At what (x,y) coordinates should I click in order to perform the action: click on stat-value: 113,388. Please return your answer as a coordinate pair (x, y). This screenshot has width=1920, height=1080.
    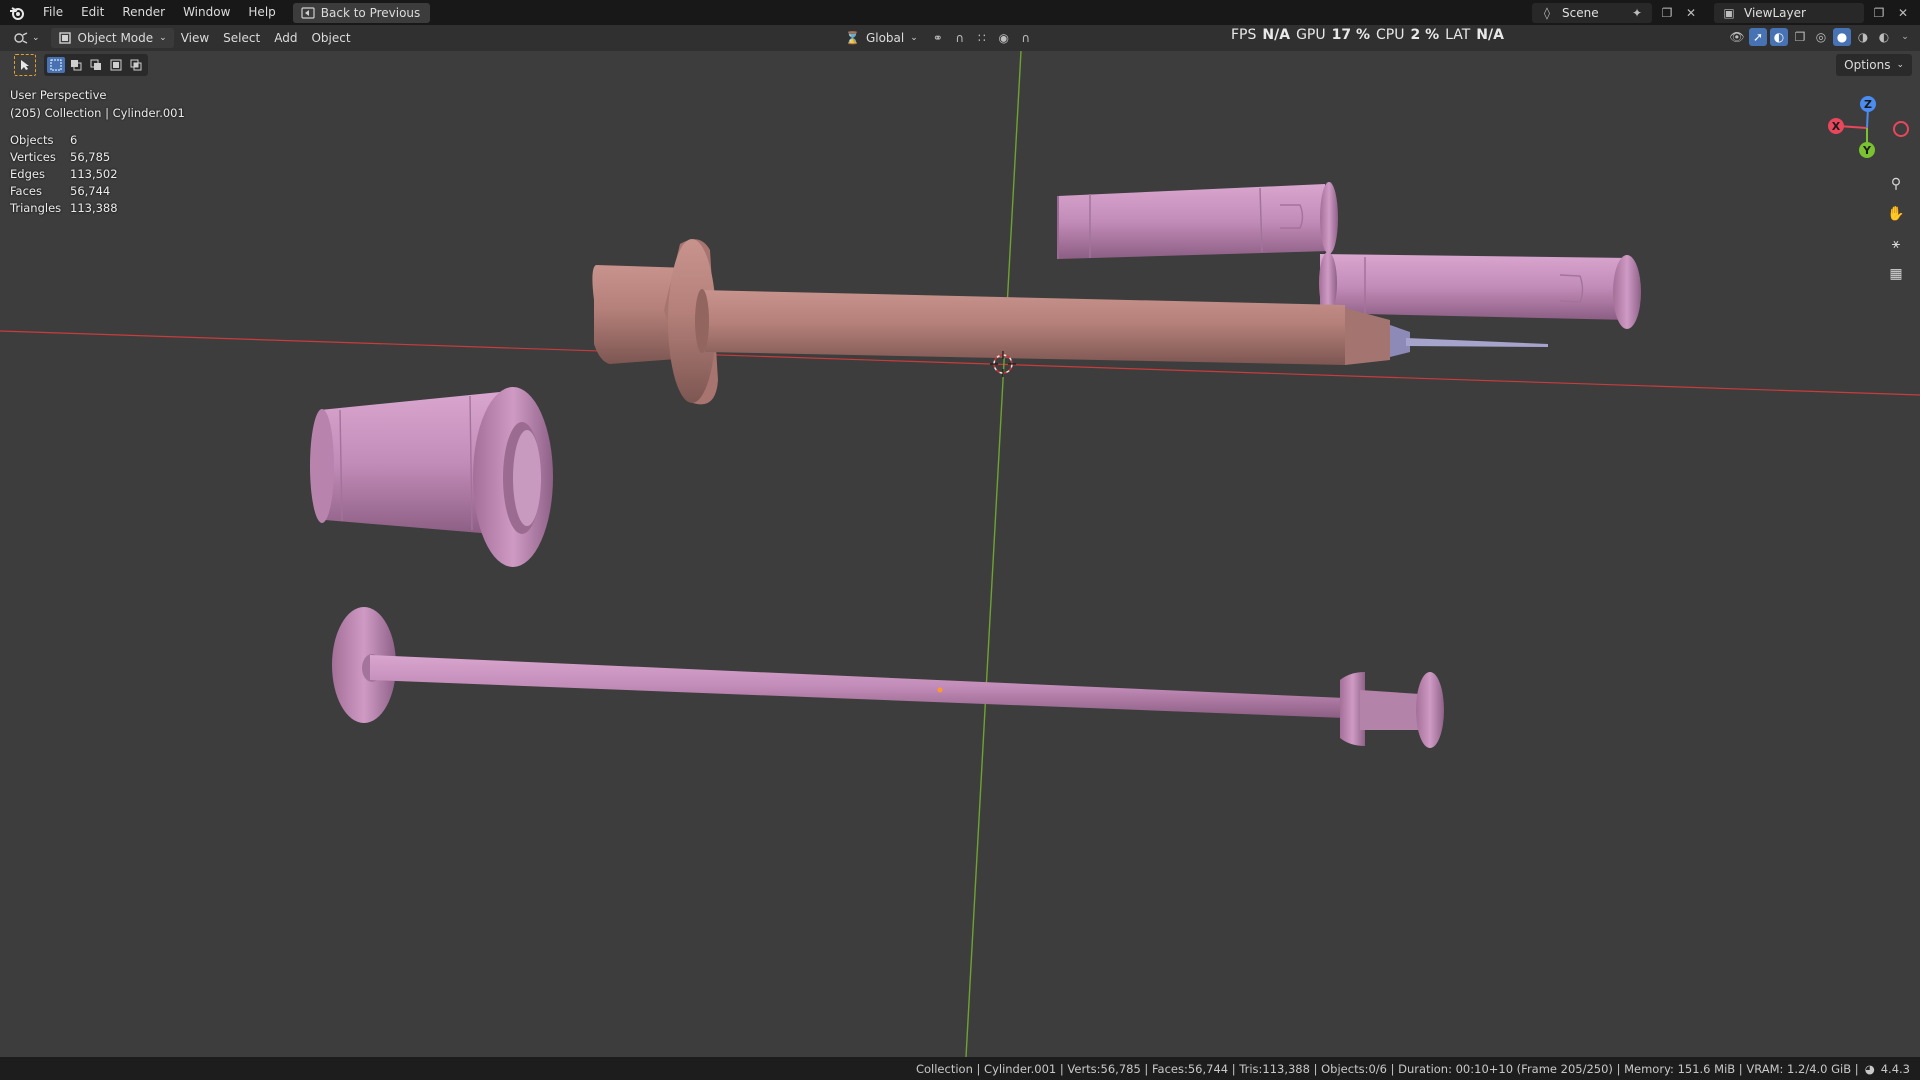
    Looking at the image, I should click on (94, 208).